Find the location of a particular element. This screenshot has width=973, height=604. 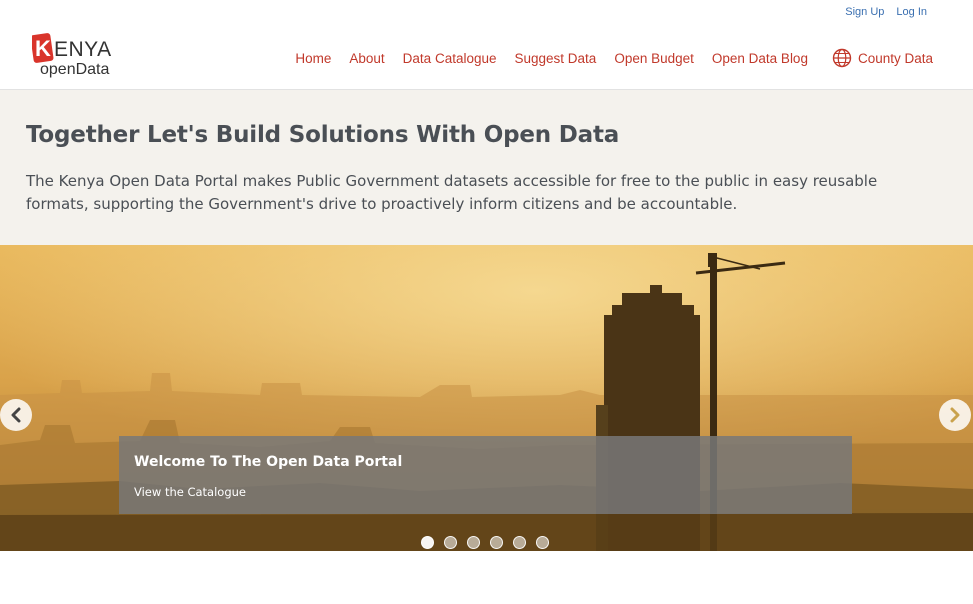

logo-word-opendata: openData is located at coordinates (74, 69).